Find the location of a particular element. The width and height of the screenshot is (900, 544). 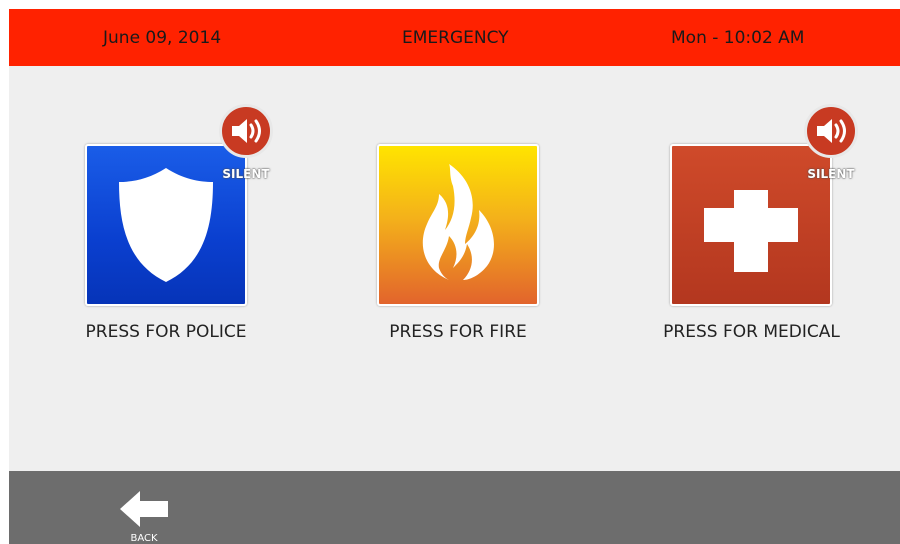

police-label: PRESS FOR POLICE is located at coordinates (166, 332).